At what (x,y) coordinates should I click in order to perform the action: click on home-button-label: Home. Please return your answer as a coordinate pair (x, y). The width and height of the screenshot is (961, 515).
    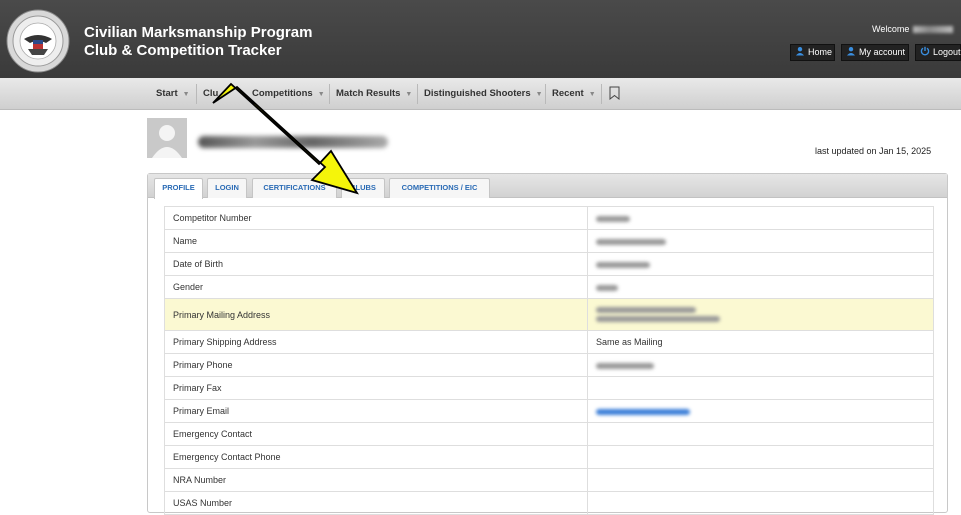
    Looking at the image, I should click on (820, 52).